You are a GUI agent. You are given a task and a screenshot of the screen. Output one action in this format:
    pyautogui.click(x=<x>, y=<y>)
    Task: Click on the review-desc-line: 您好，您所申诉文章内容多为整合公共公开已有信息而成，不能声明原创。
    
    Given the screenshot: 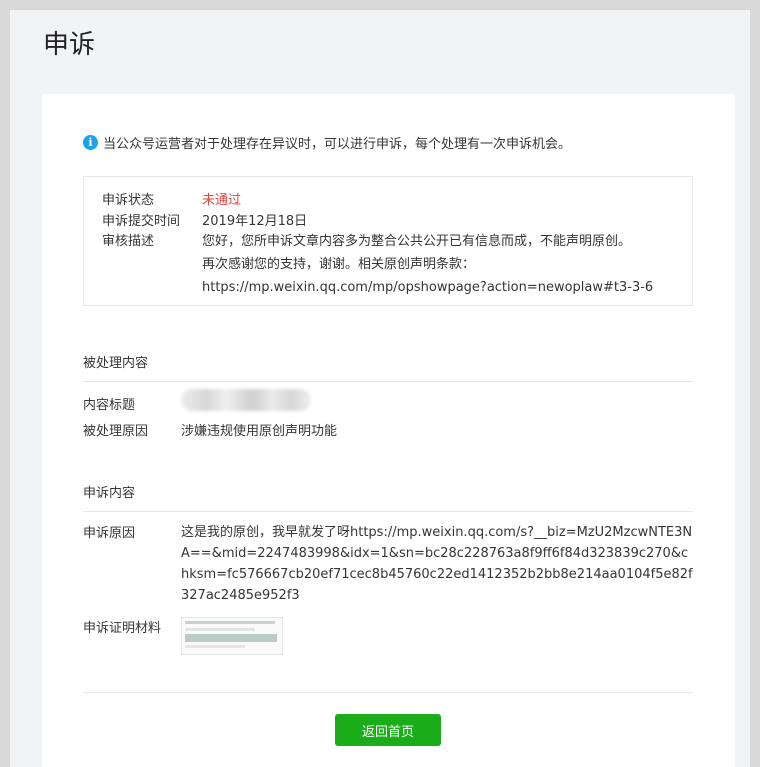 What is the action you would take?
    pyautogui.click(x=417, y=241)
    